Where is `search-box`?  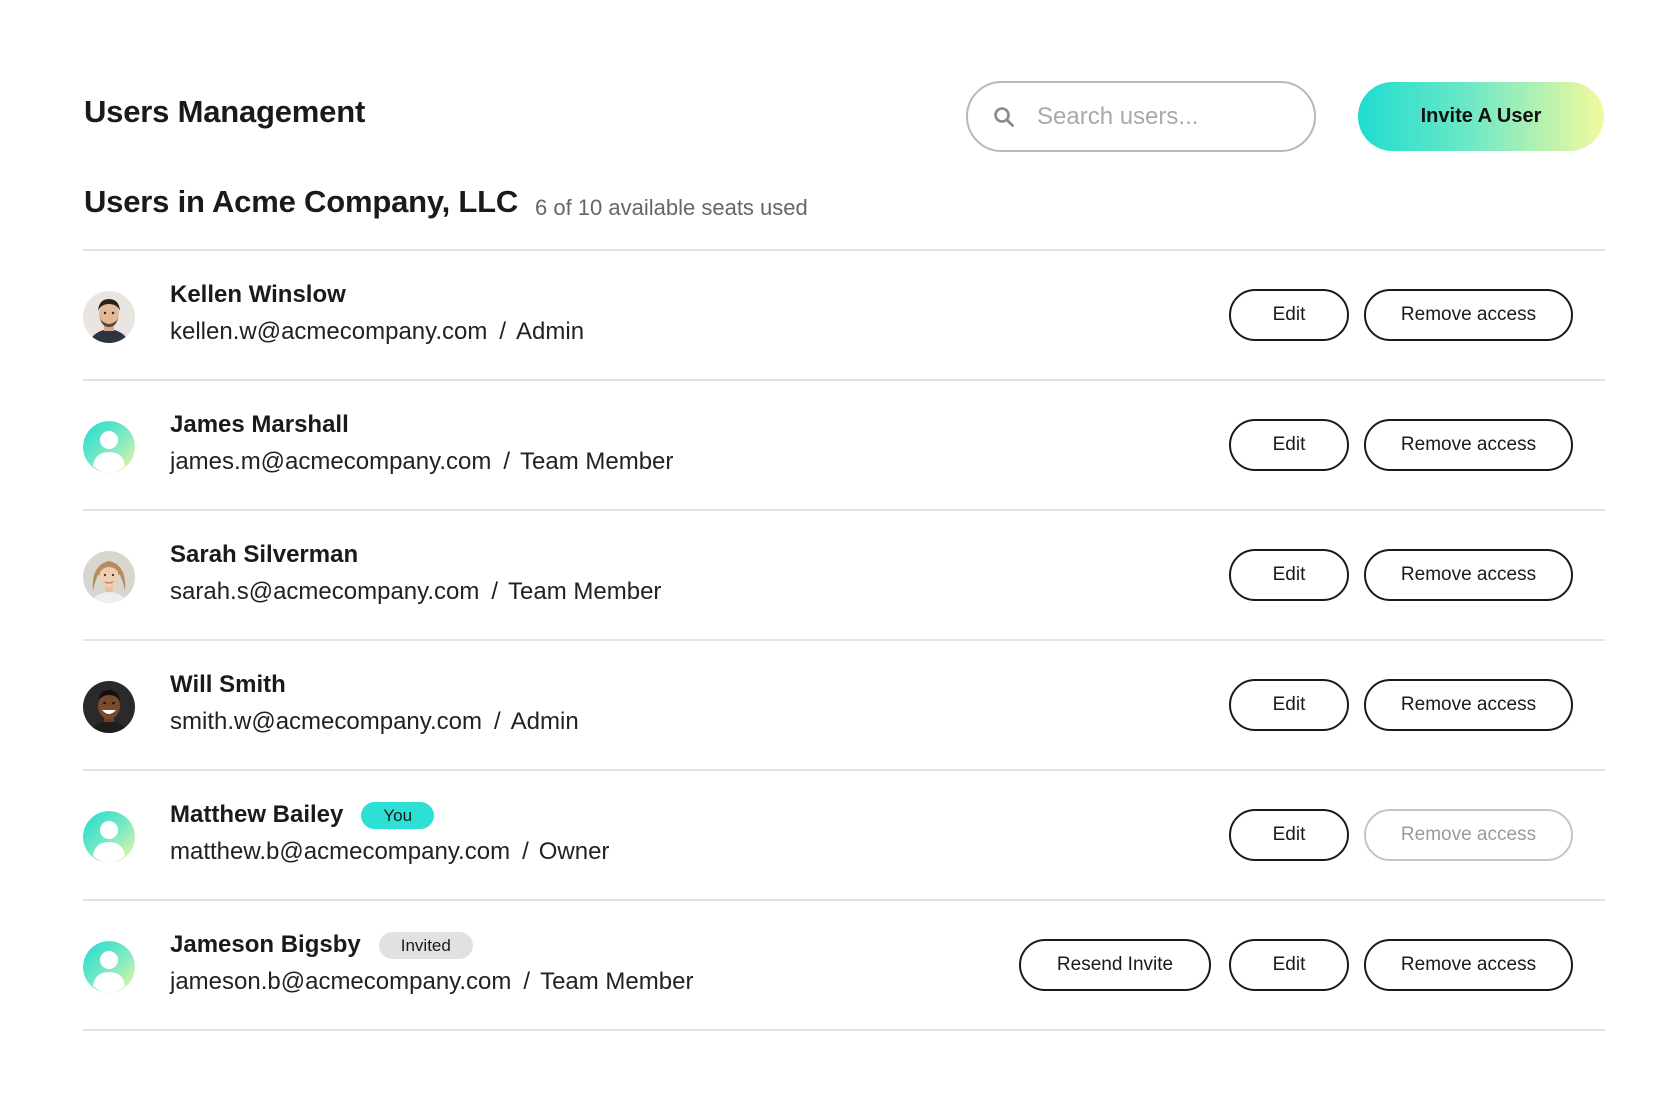
search-box is located at coordinates (1141, 116).